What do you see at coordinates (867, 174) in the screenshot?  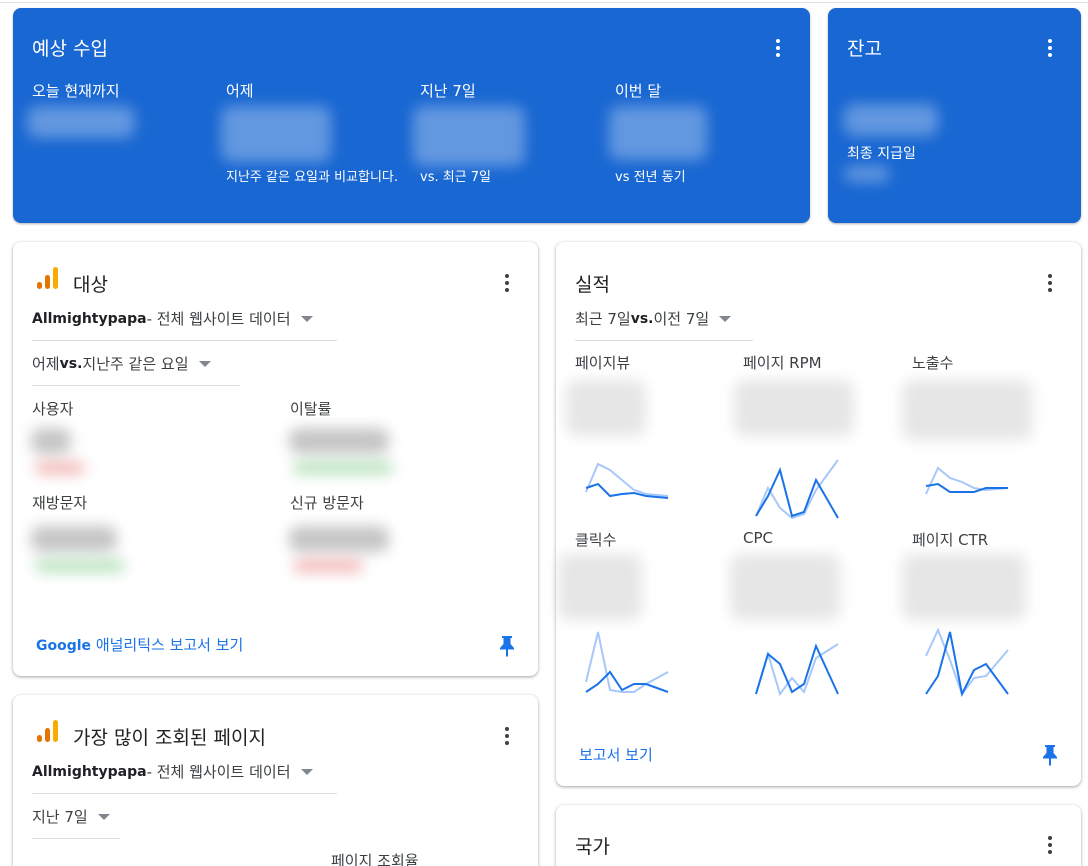 I see `last-payment-value-blurred` at bounding box center [867, 174].